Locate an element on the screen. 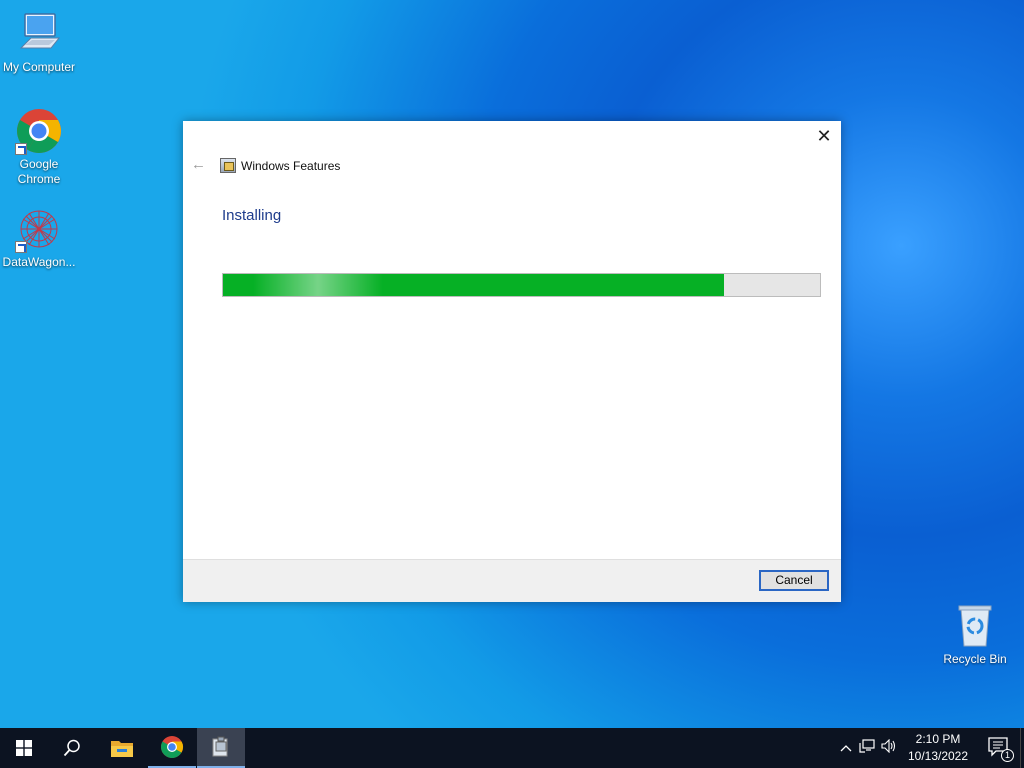  desktop-icon-label: My Computer is located at coordinates (39, 67).